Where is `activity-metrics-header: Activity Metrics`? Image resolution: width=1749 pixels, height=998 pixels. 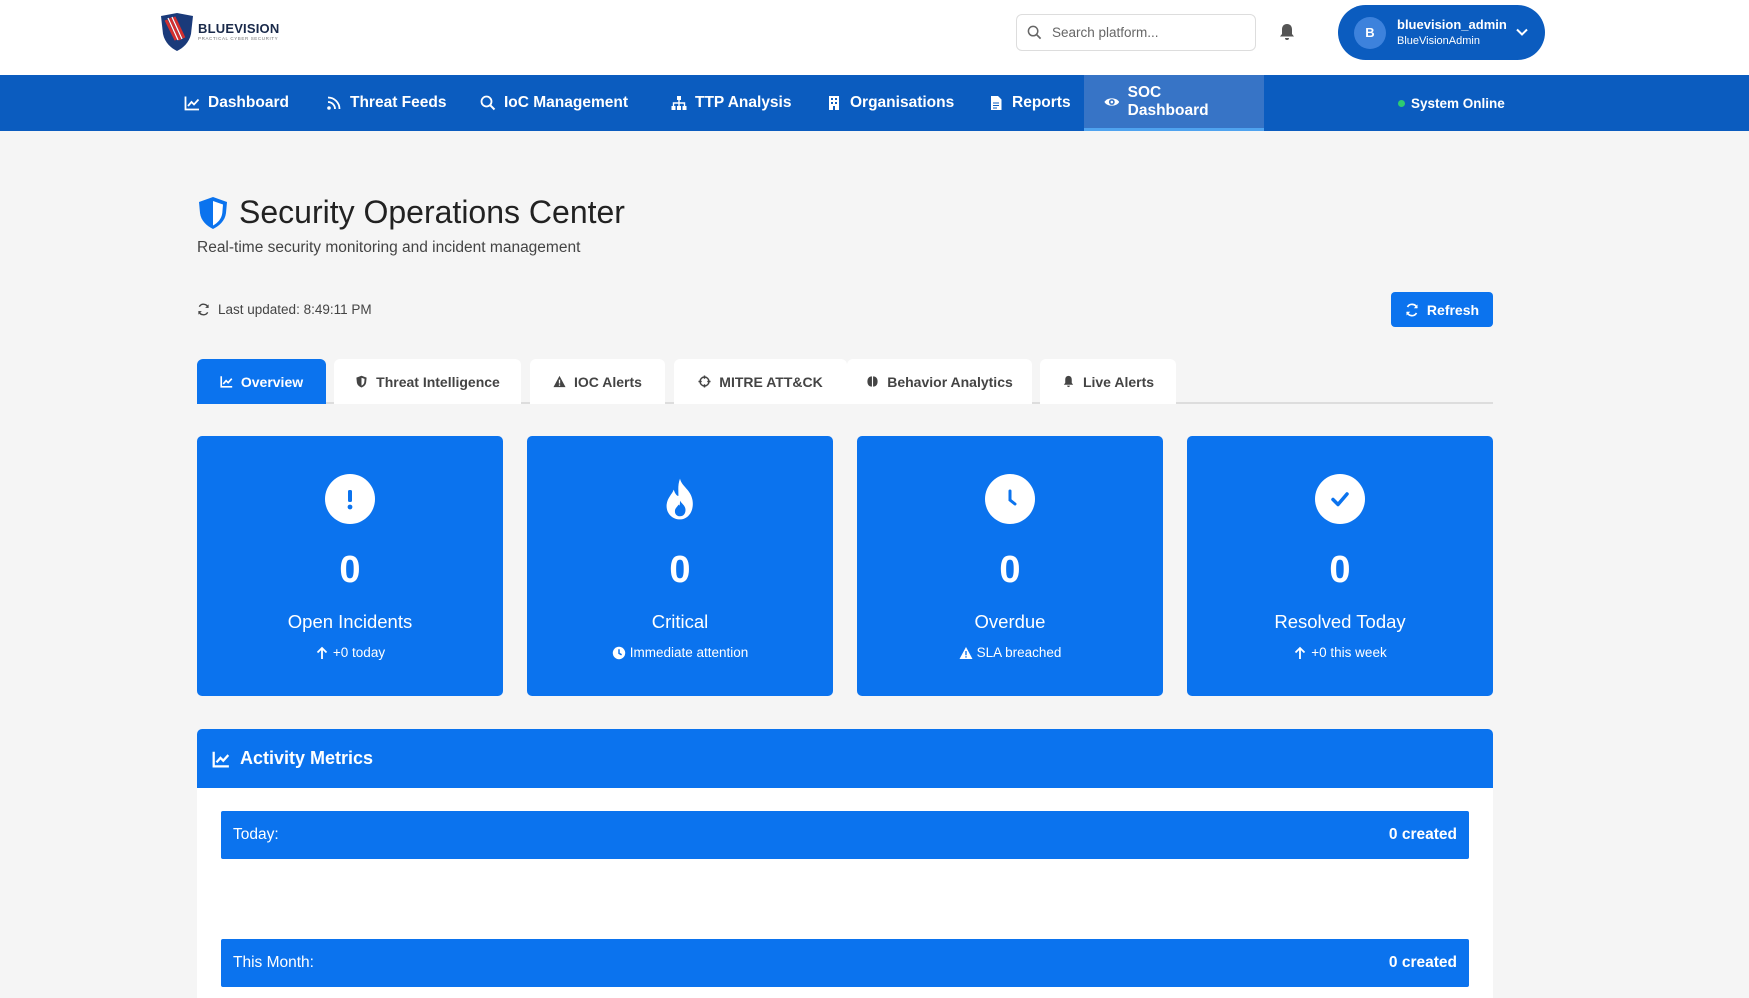
activity-metrics-header: Activity Metrics is located at coordinates (845, 758).